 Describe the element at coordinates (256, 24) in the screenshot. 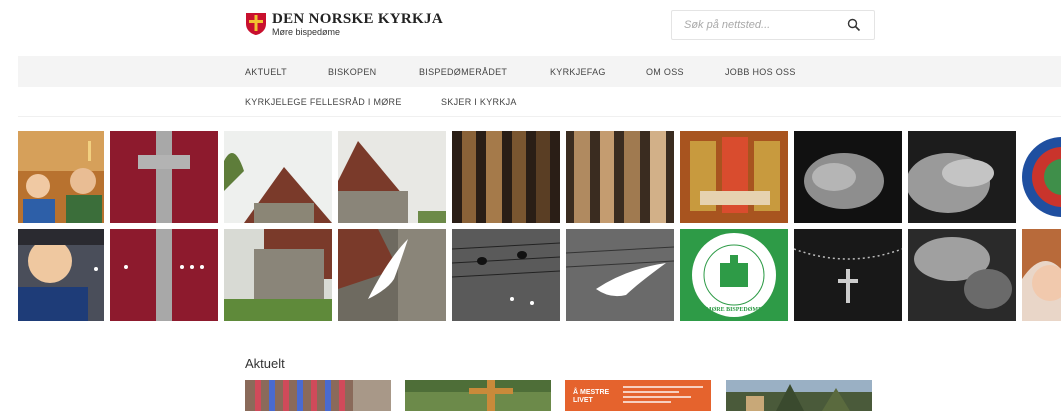

I see `church-shield-icon` at that location.